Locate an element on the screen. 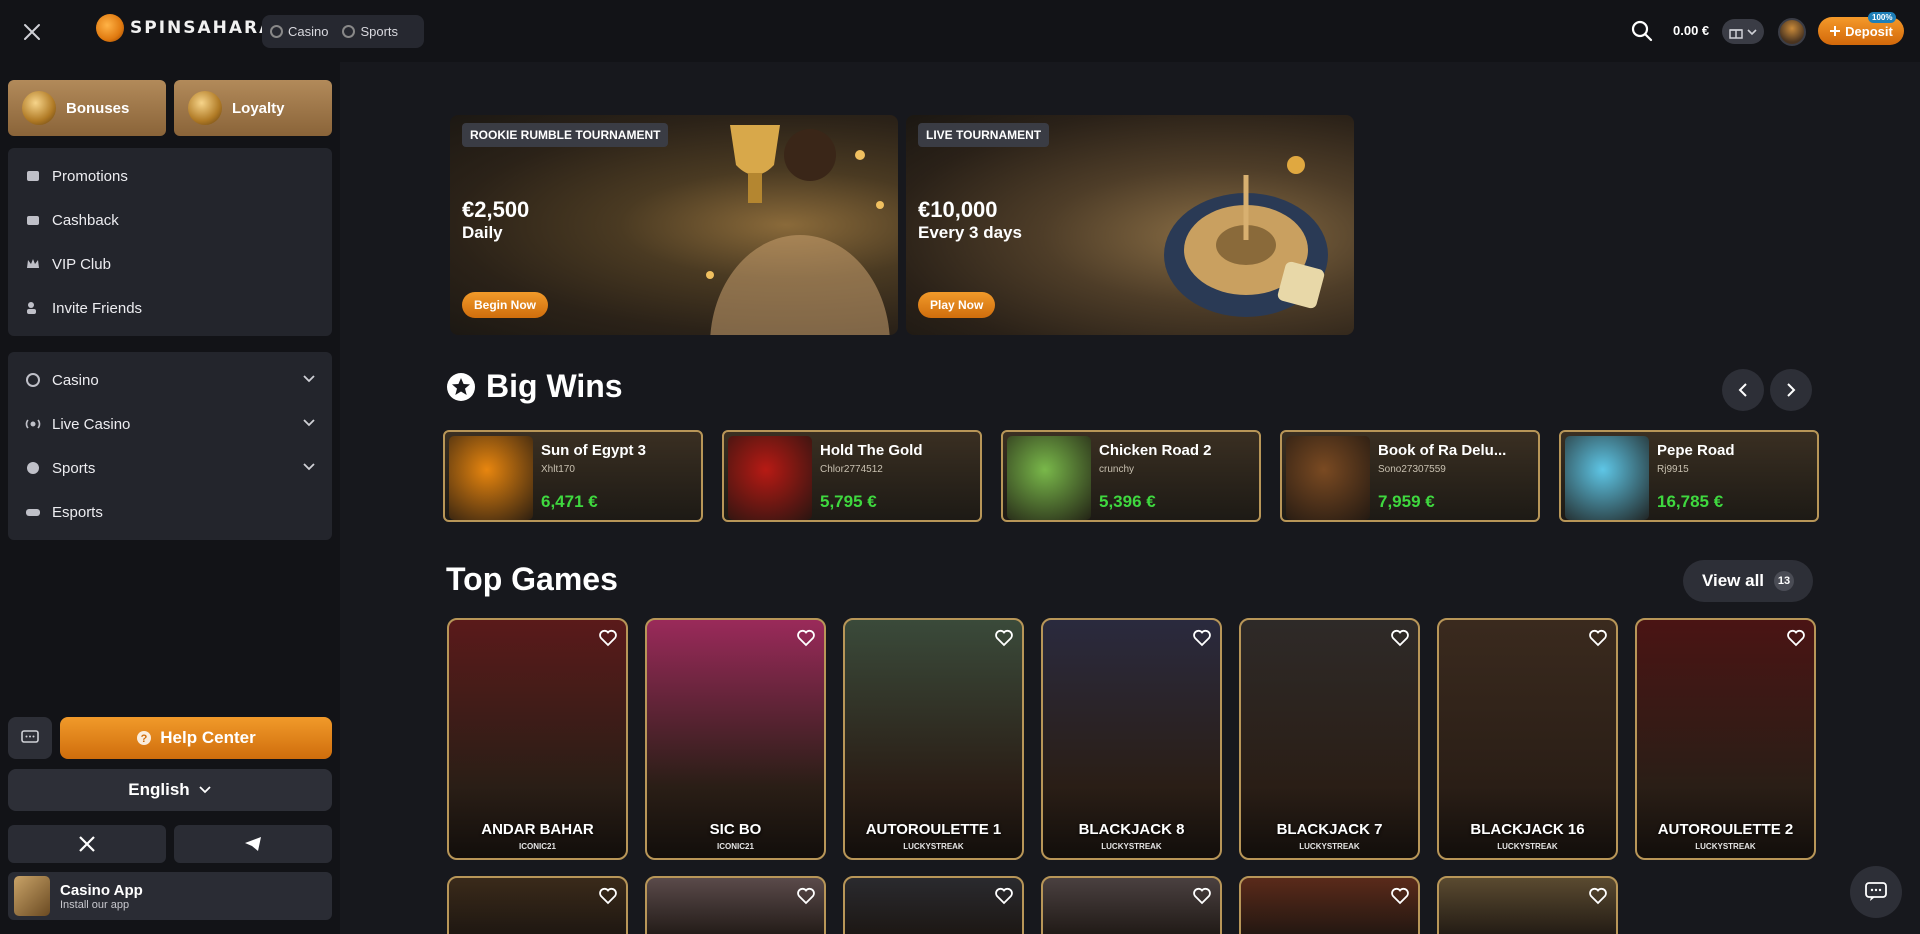 The height and width of the screenshot is (934, 1920). play-now-button: Play Now is located at coordinates (957, 305).